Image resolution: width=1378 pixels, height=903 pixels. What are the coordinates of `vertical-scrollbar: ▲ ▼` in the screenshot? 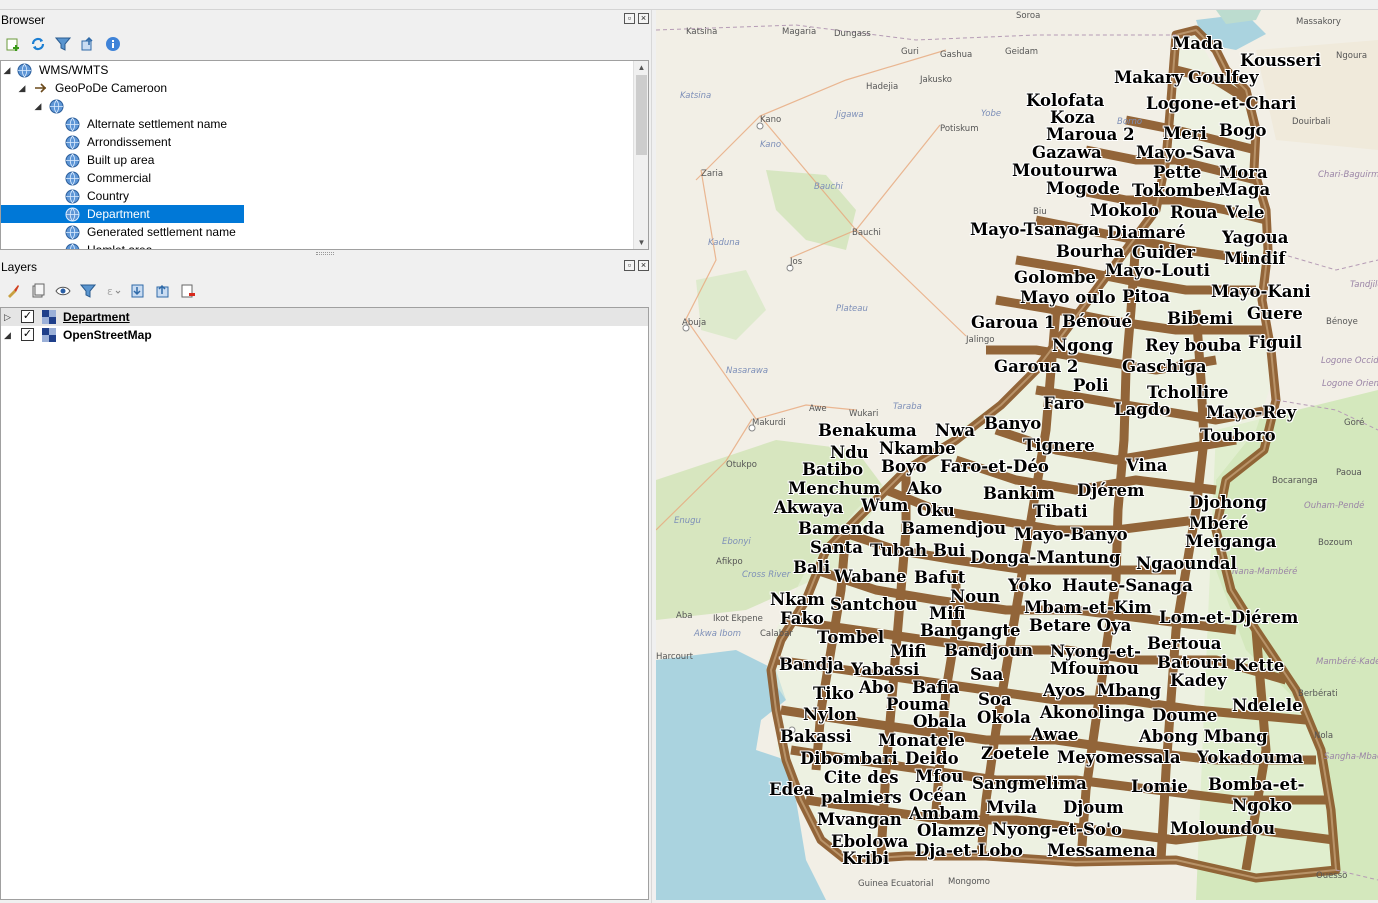 It's located at (640, 155).